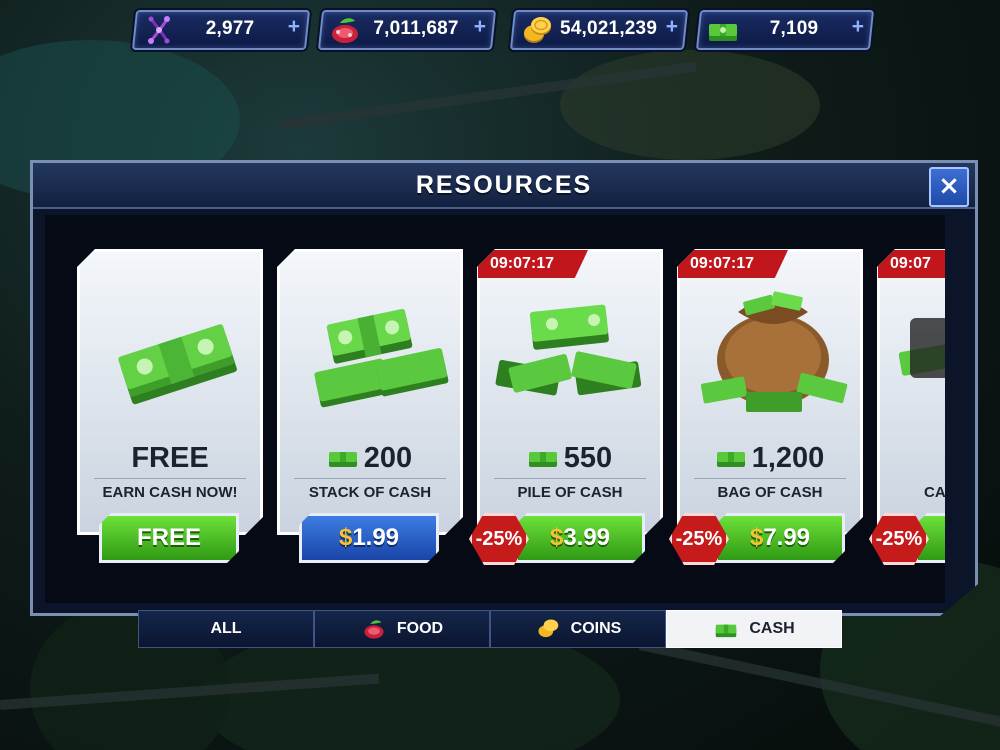  What do you see at coordinates (420, 628) in the screenshot?
I see `tab-label: FOOD` at bounding box center [420, 628].